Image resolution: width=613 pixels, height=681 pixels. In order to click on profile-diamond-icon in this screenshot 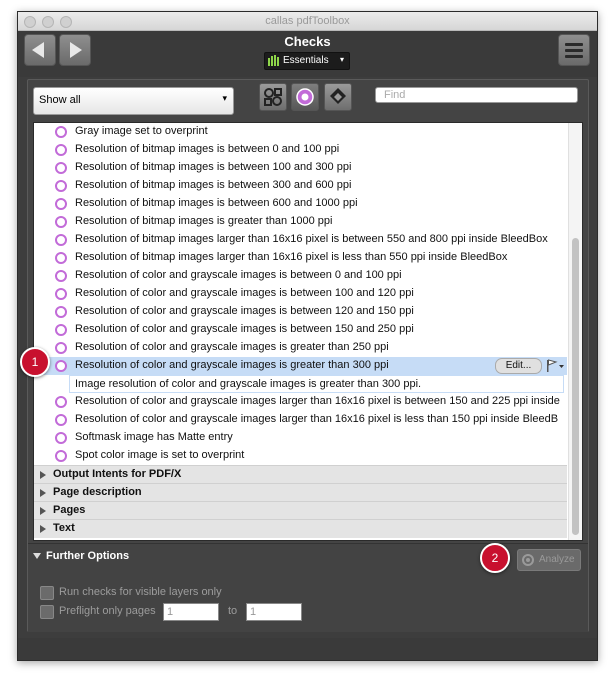, I will do `click(338, 96)`.